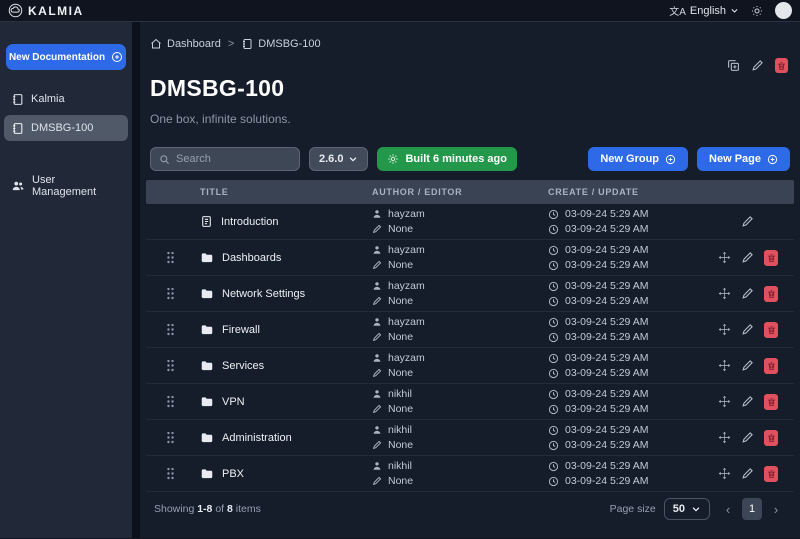 Image resolution: width=800 pixels, height=539 pixels. What do you see at coordinates (280, 221) in the screenshot?
I see `row-title-link: Introduction` at bounding box center [280, 221].